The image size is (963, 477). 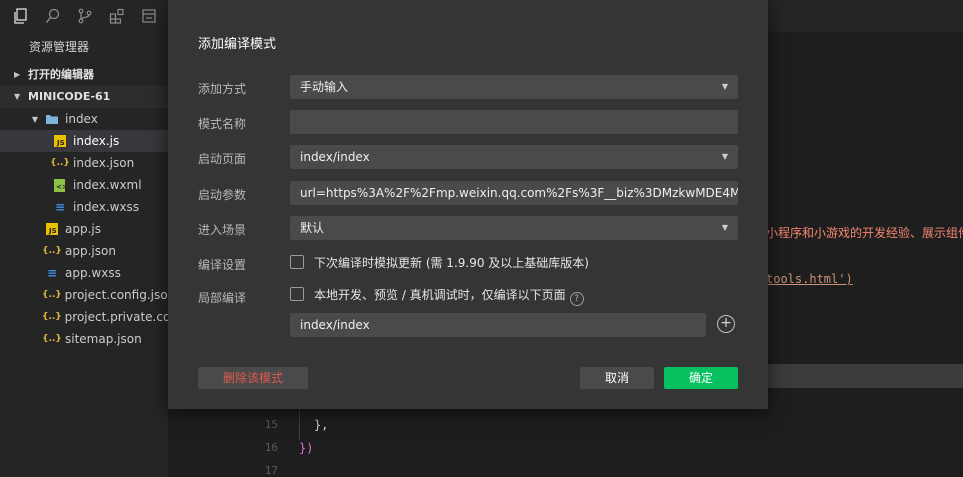 I want to click on tree-item-label: index, so click(x=81, y=119).